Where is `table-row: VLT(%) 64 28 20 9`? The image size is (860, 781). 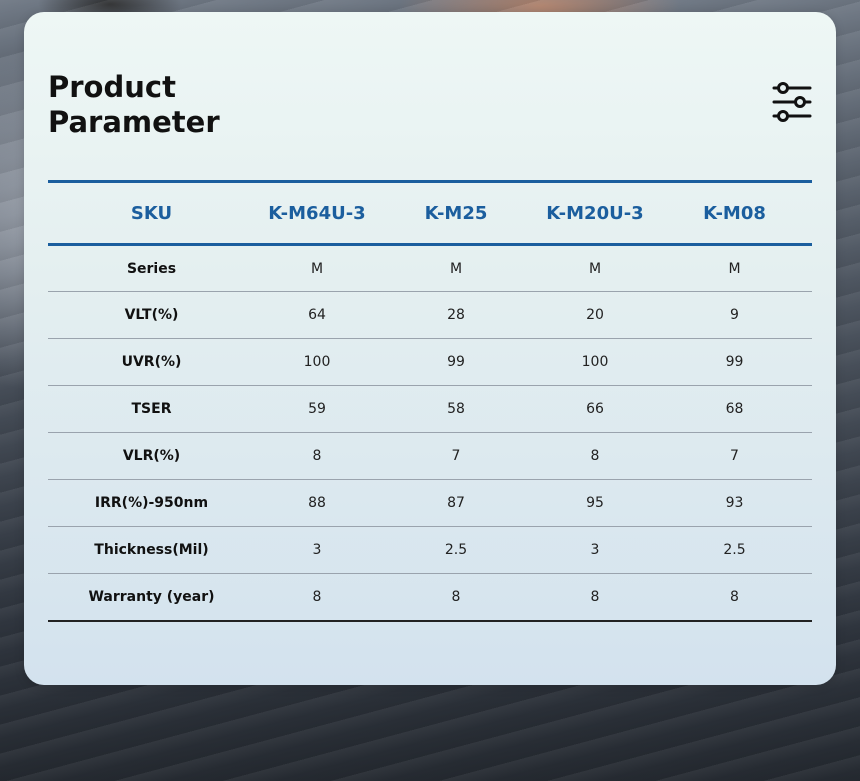
table-row: VLT(%) 64 28 20 9 is located at coordinates (430, 315).